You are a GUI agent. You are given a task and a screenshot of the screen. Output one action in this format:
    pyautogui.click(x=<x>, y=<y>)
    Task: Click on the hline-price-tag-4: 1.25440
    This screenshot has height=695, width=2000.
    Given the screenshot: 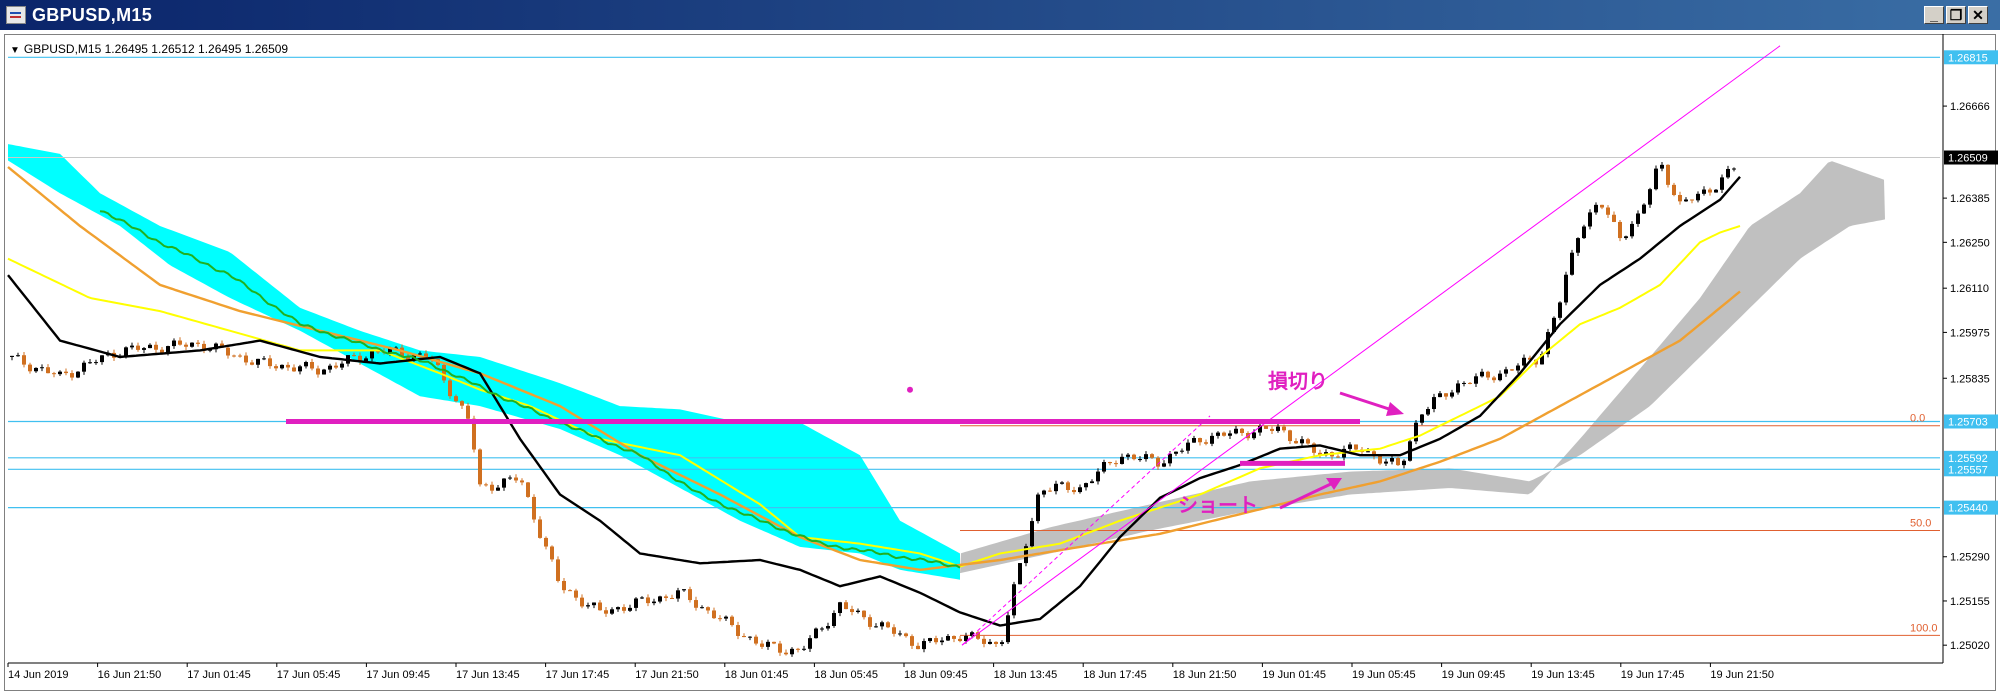 What is the action you would take?
    pyautogui.click(x=1968, y=509)
    